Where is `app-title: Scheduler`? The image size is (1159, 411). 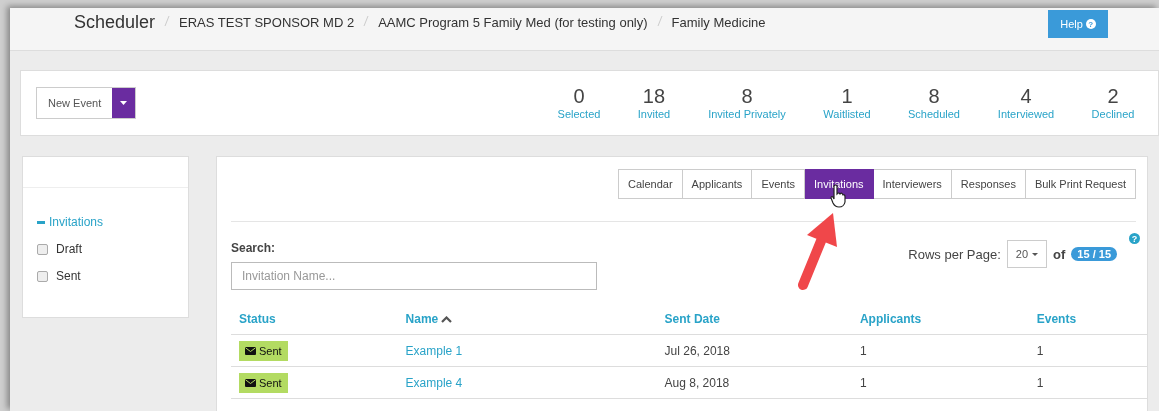 app-title: Scheduler is located at coordinates (115, 22).